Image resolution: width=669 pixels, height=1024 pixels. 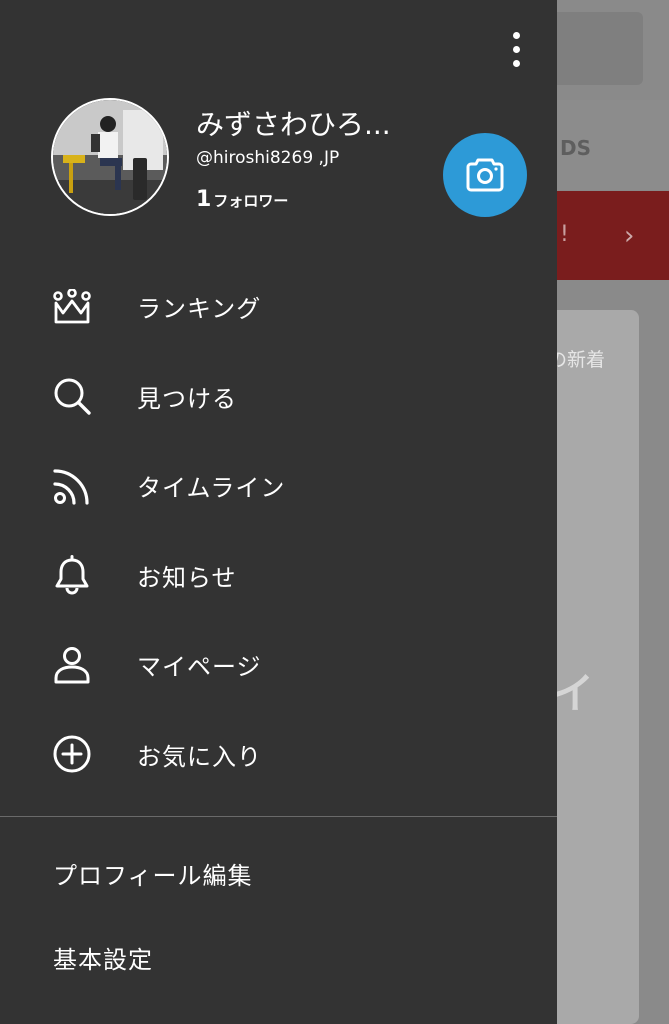 What do you see at coordinates (211, 488) in the screenshot?
I see `menu-item-label: タイムライン` at bounding box center [211, 488].